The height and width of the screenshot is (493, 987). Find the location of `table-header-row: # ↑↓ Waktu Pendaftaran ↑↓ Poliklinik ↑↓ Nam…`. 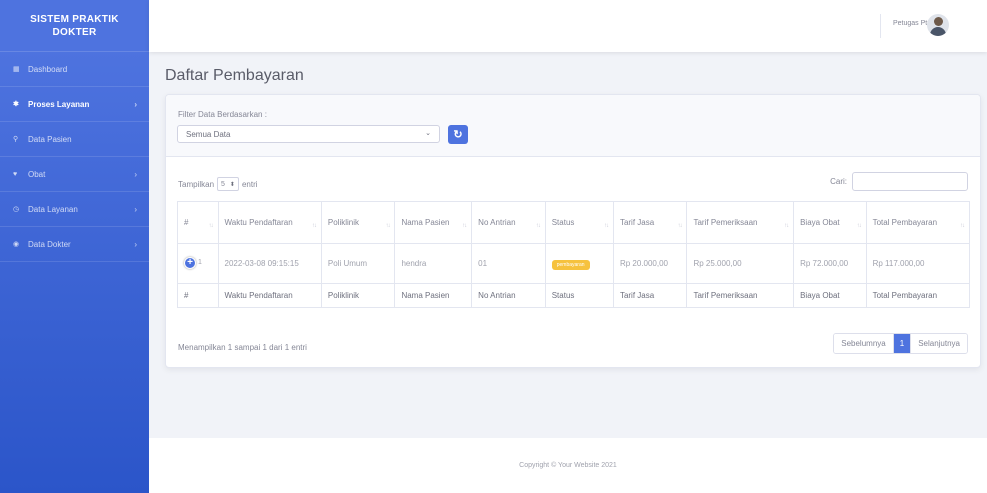

table-header-row: # ↑↓ Waktu Pendaftaran ↑↓ Poliklinik ↑↓ Nam… is located at coordinates (574, 222).